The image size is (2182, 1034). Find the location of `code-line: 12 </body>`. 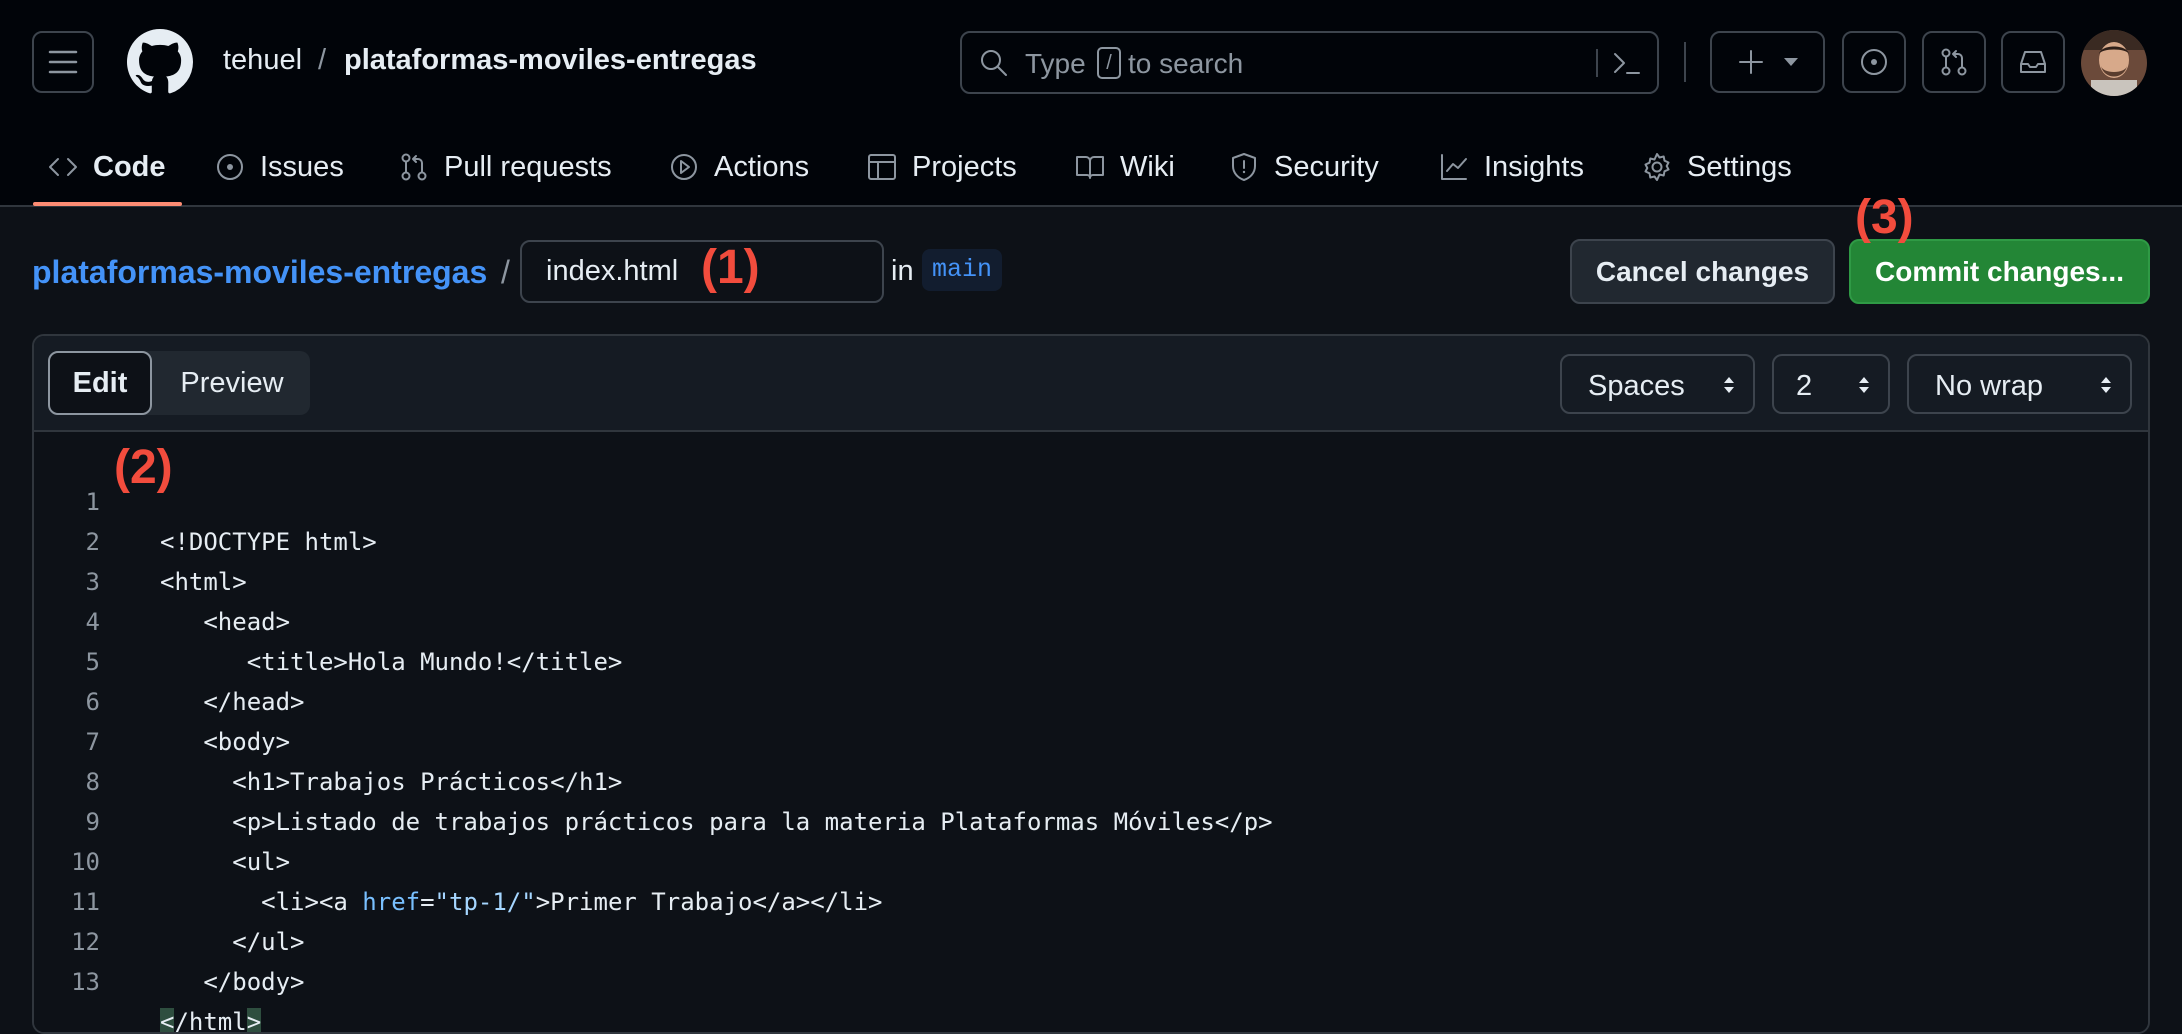

code-line: 12 </body> is located at coordinates (1091, 939).